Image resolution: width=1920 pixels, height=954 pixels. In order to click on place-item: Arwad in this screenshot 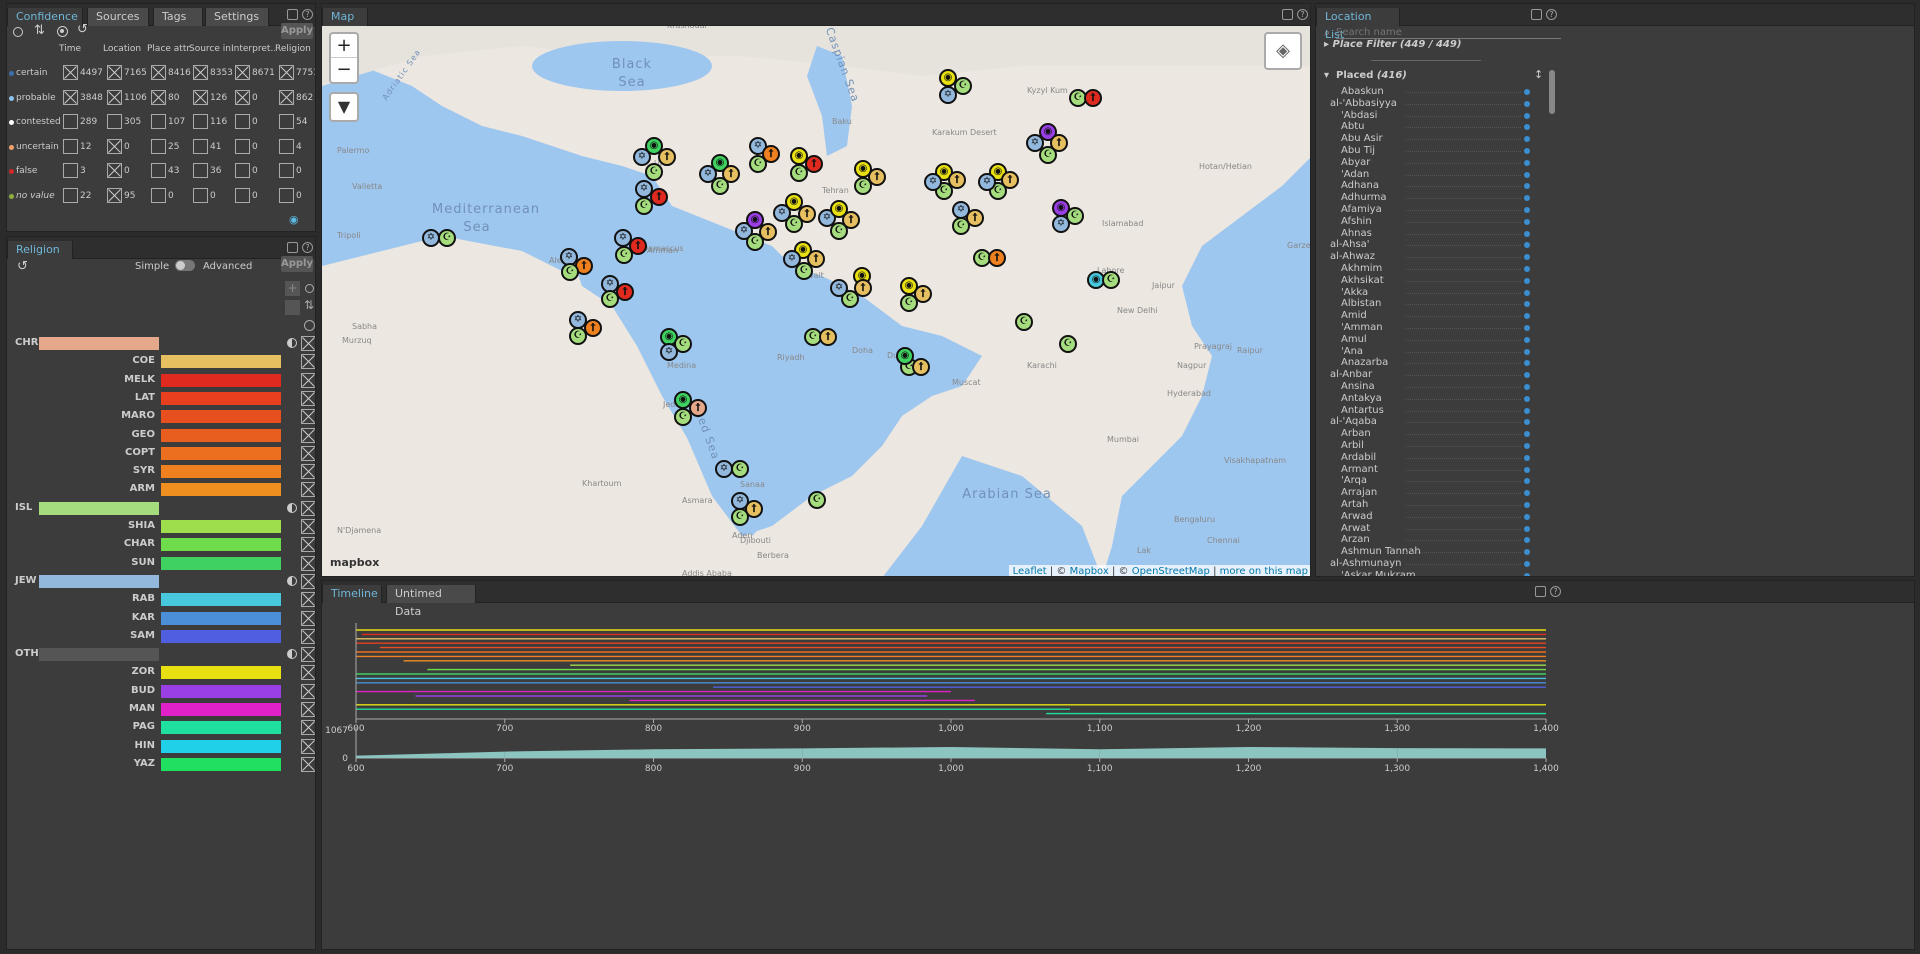, I will do `click(1357, 516)`.